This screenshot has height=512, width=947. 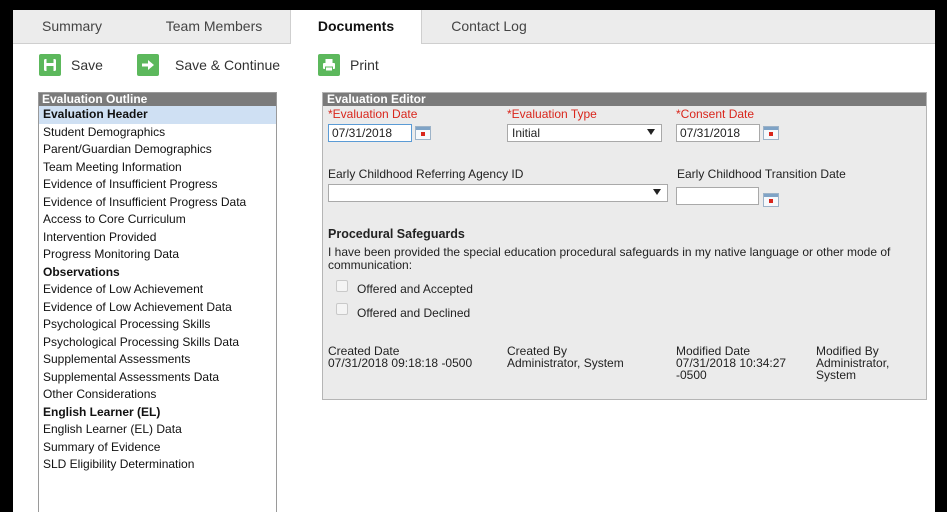 I want to click on toolbar: Save Save & Continue Print, so click(x=474, y=67).